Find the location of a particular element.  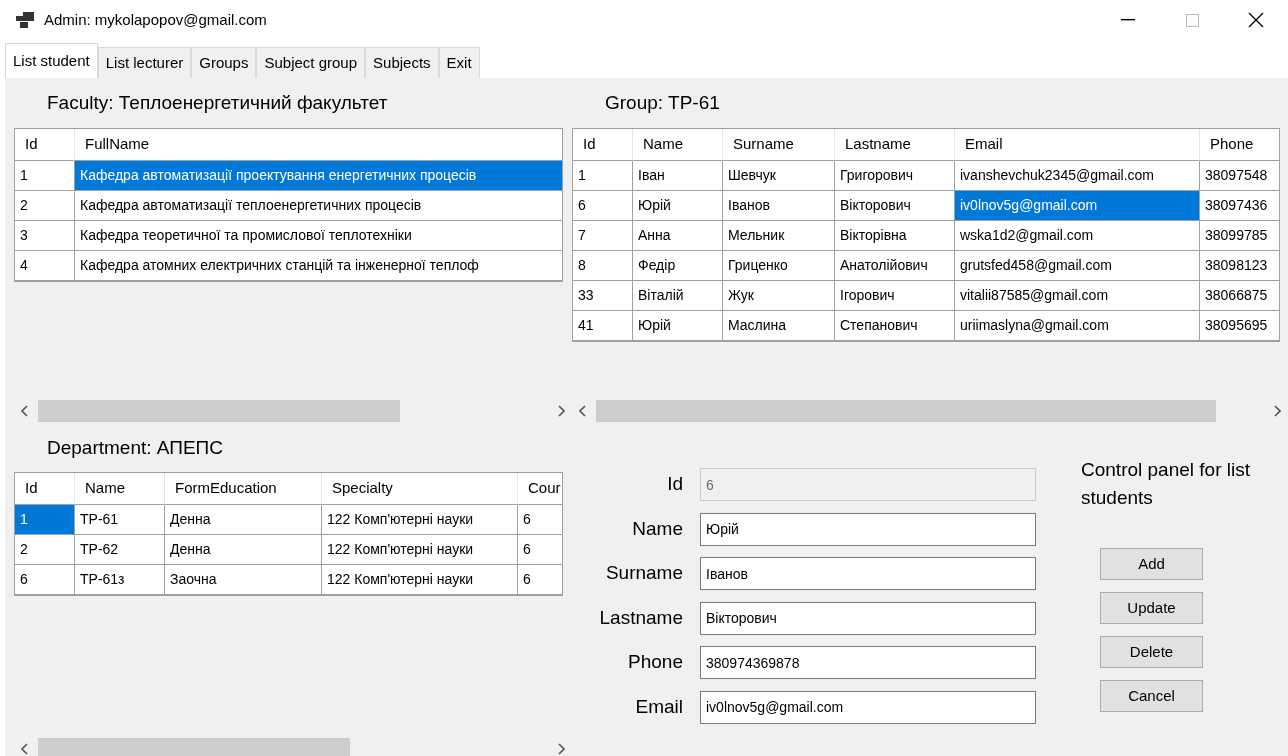

input-field: Юрій is located at coordinates (868, 529).